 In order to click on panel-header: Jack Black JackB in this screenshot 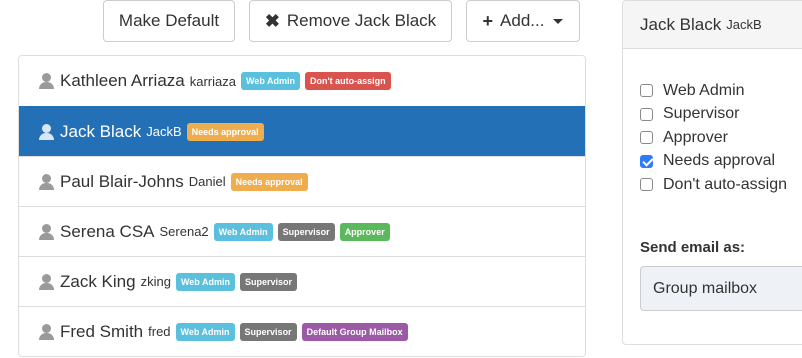, I will do `click(712, 25)`.